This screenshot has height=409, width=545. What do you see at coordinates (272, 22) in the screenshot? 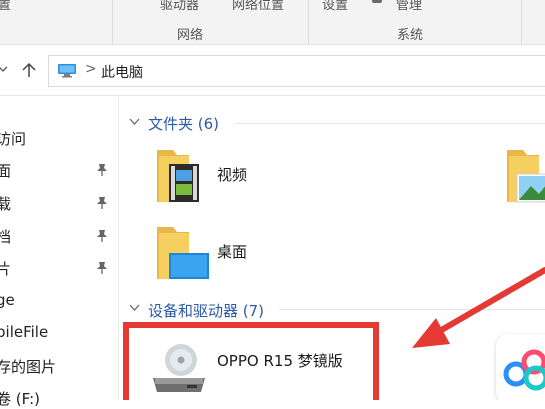
I see `ribbon: 置 驱动器 网络位置 网络 设置 管理 系统` at bounding box center [272, 22].